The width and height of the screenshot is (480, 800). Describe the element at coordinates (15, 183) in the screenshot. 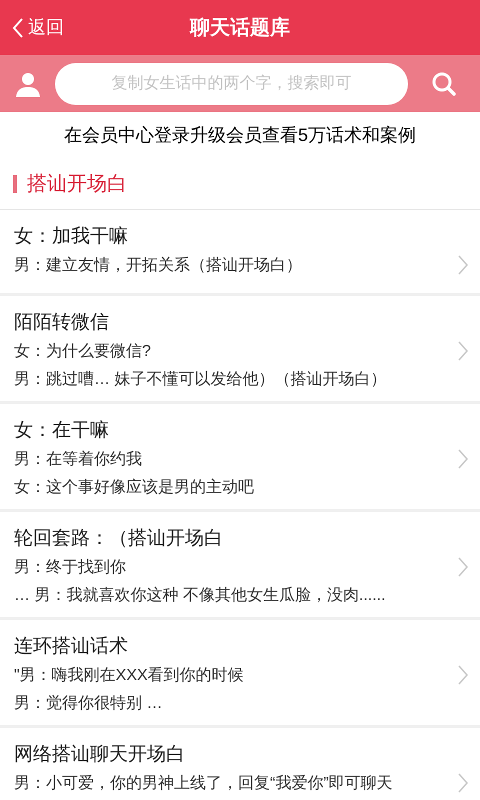

I see `accent-bar` at that location.